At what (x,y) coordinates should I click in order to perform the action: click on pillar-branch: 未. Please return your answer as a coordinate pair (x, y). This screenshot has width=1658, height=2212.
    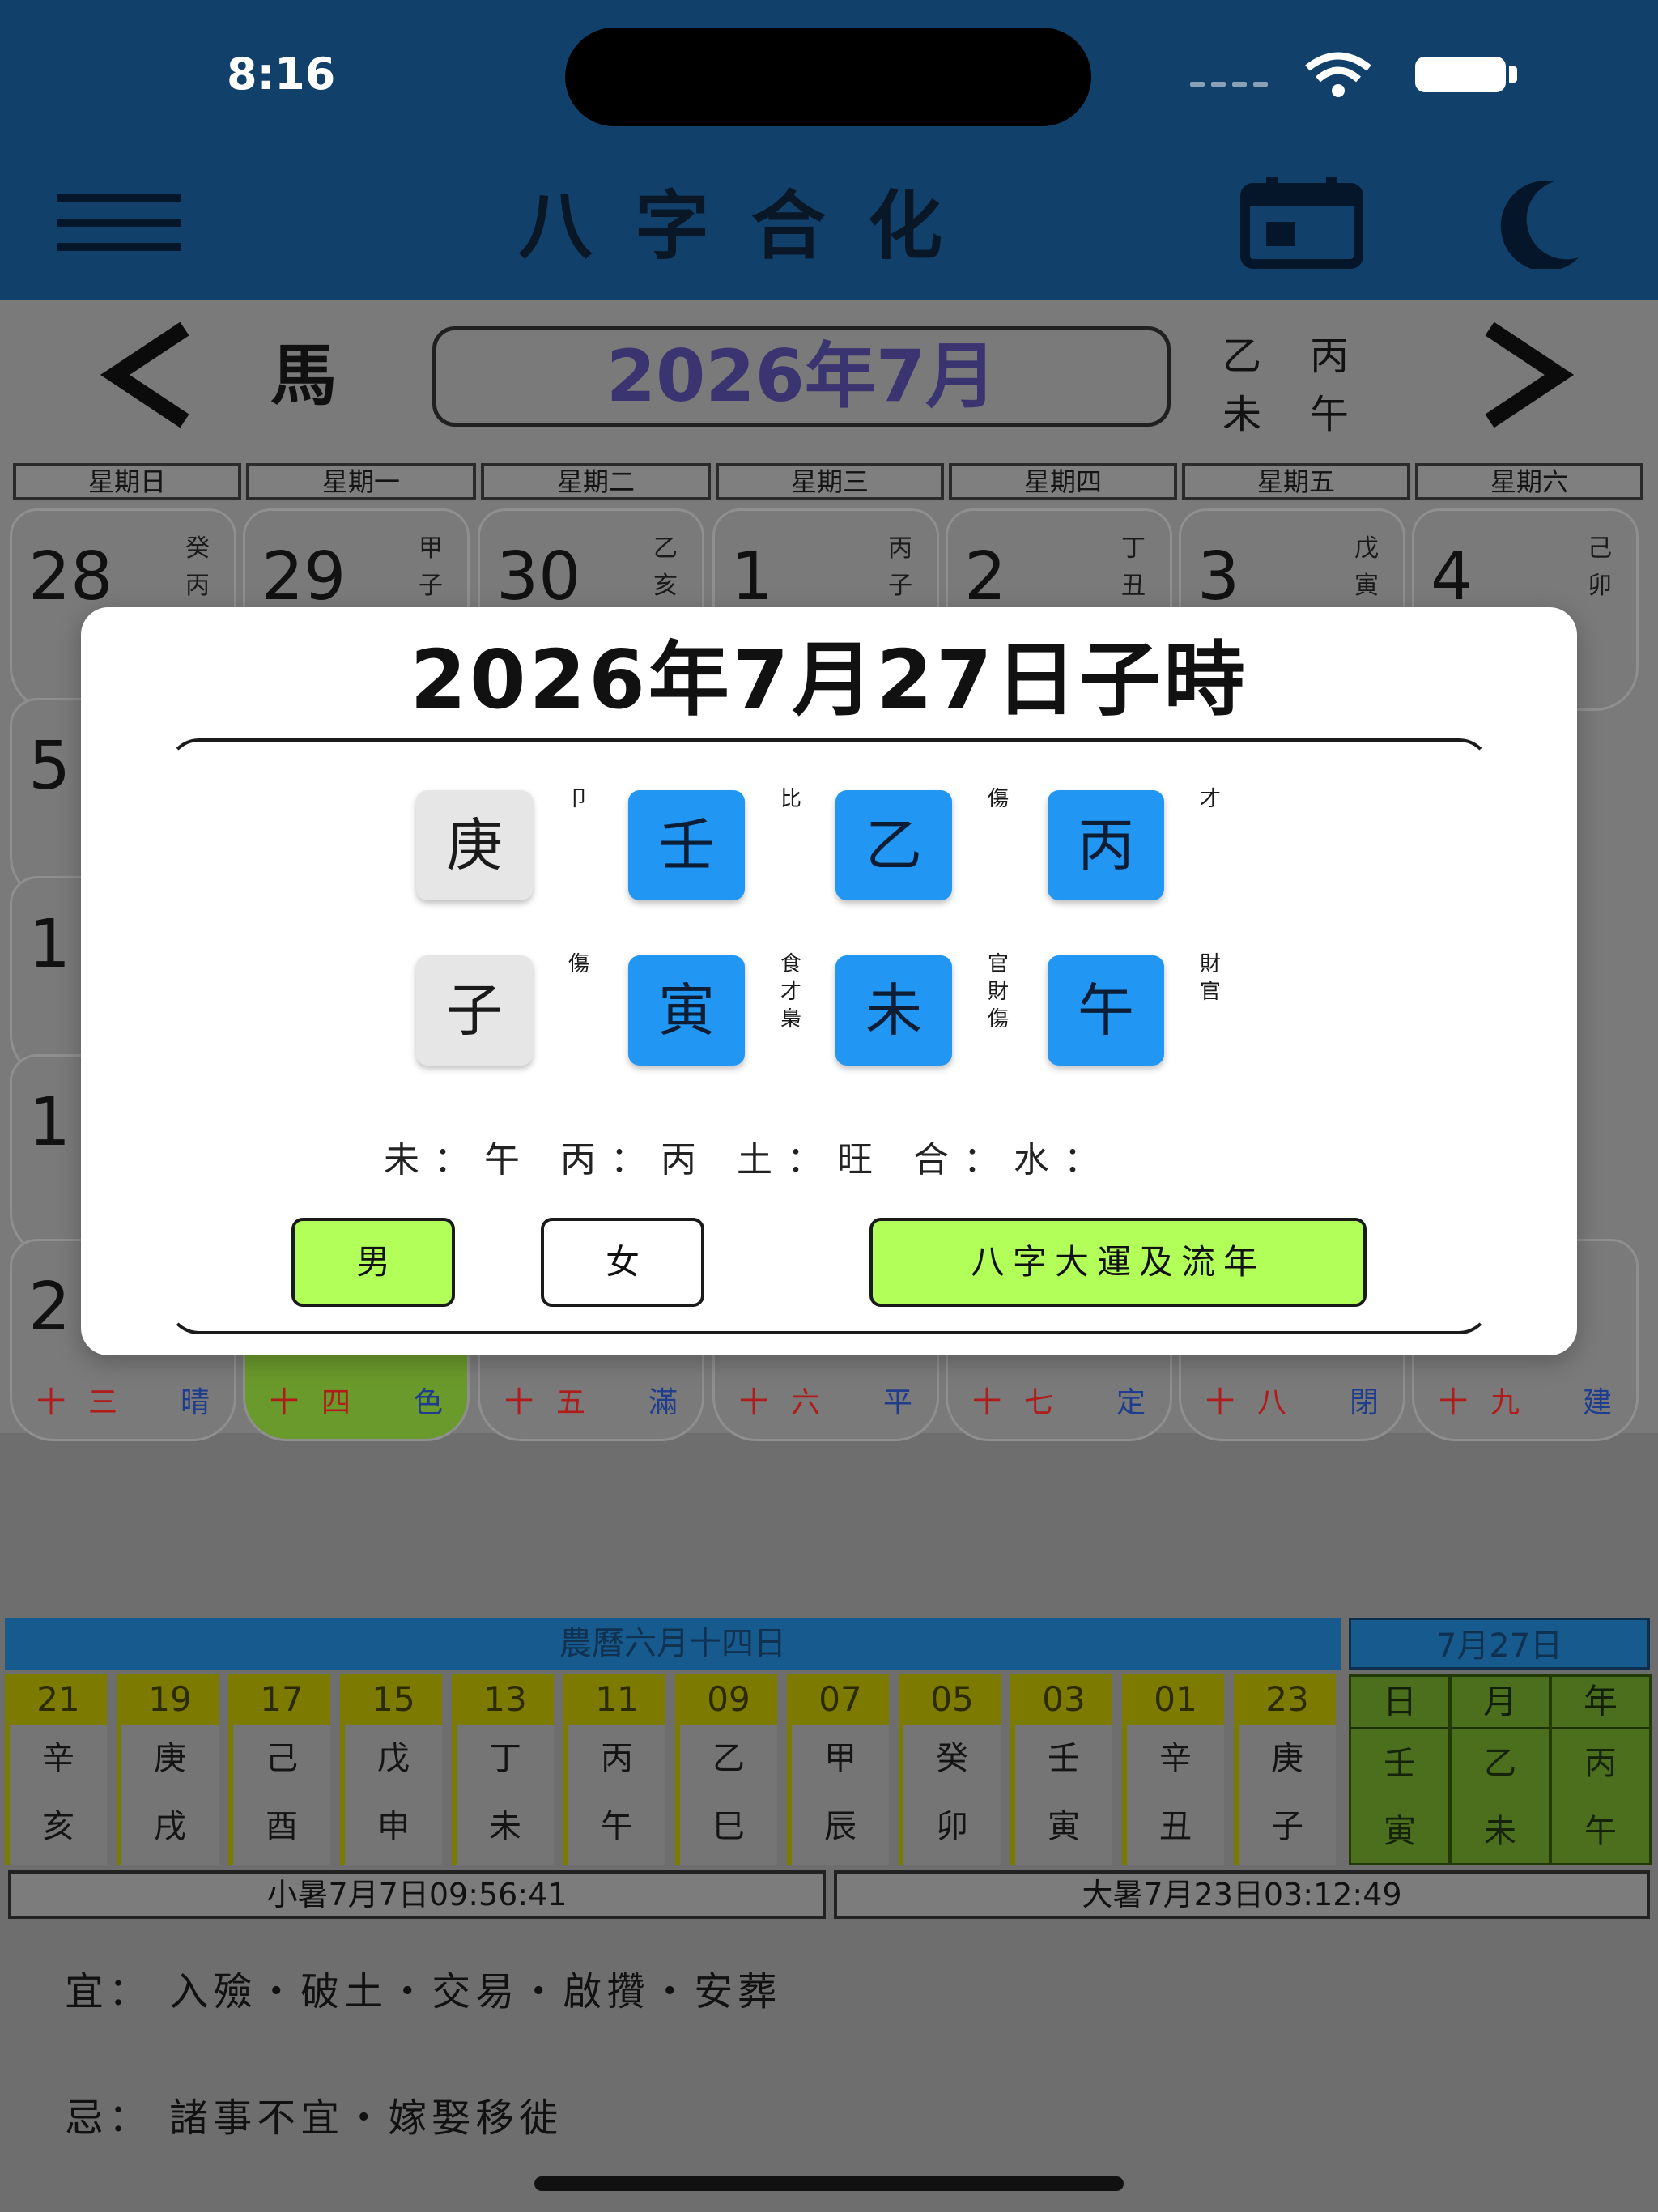
    Looking at the image, I should click on (1500, 1831).